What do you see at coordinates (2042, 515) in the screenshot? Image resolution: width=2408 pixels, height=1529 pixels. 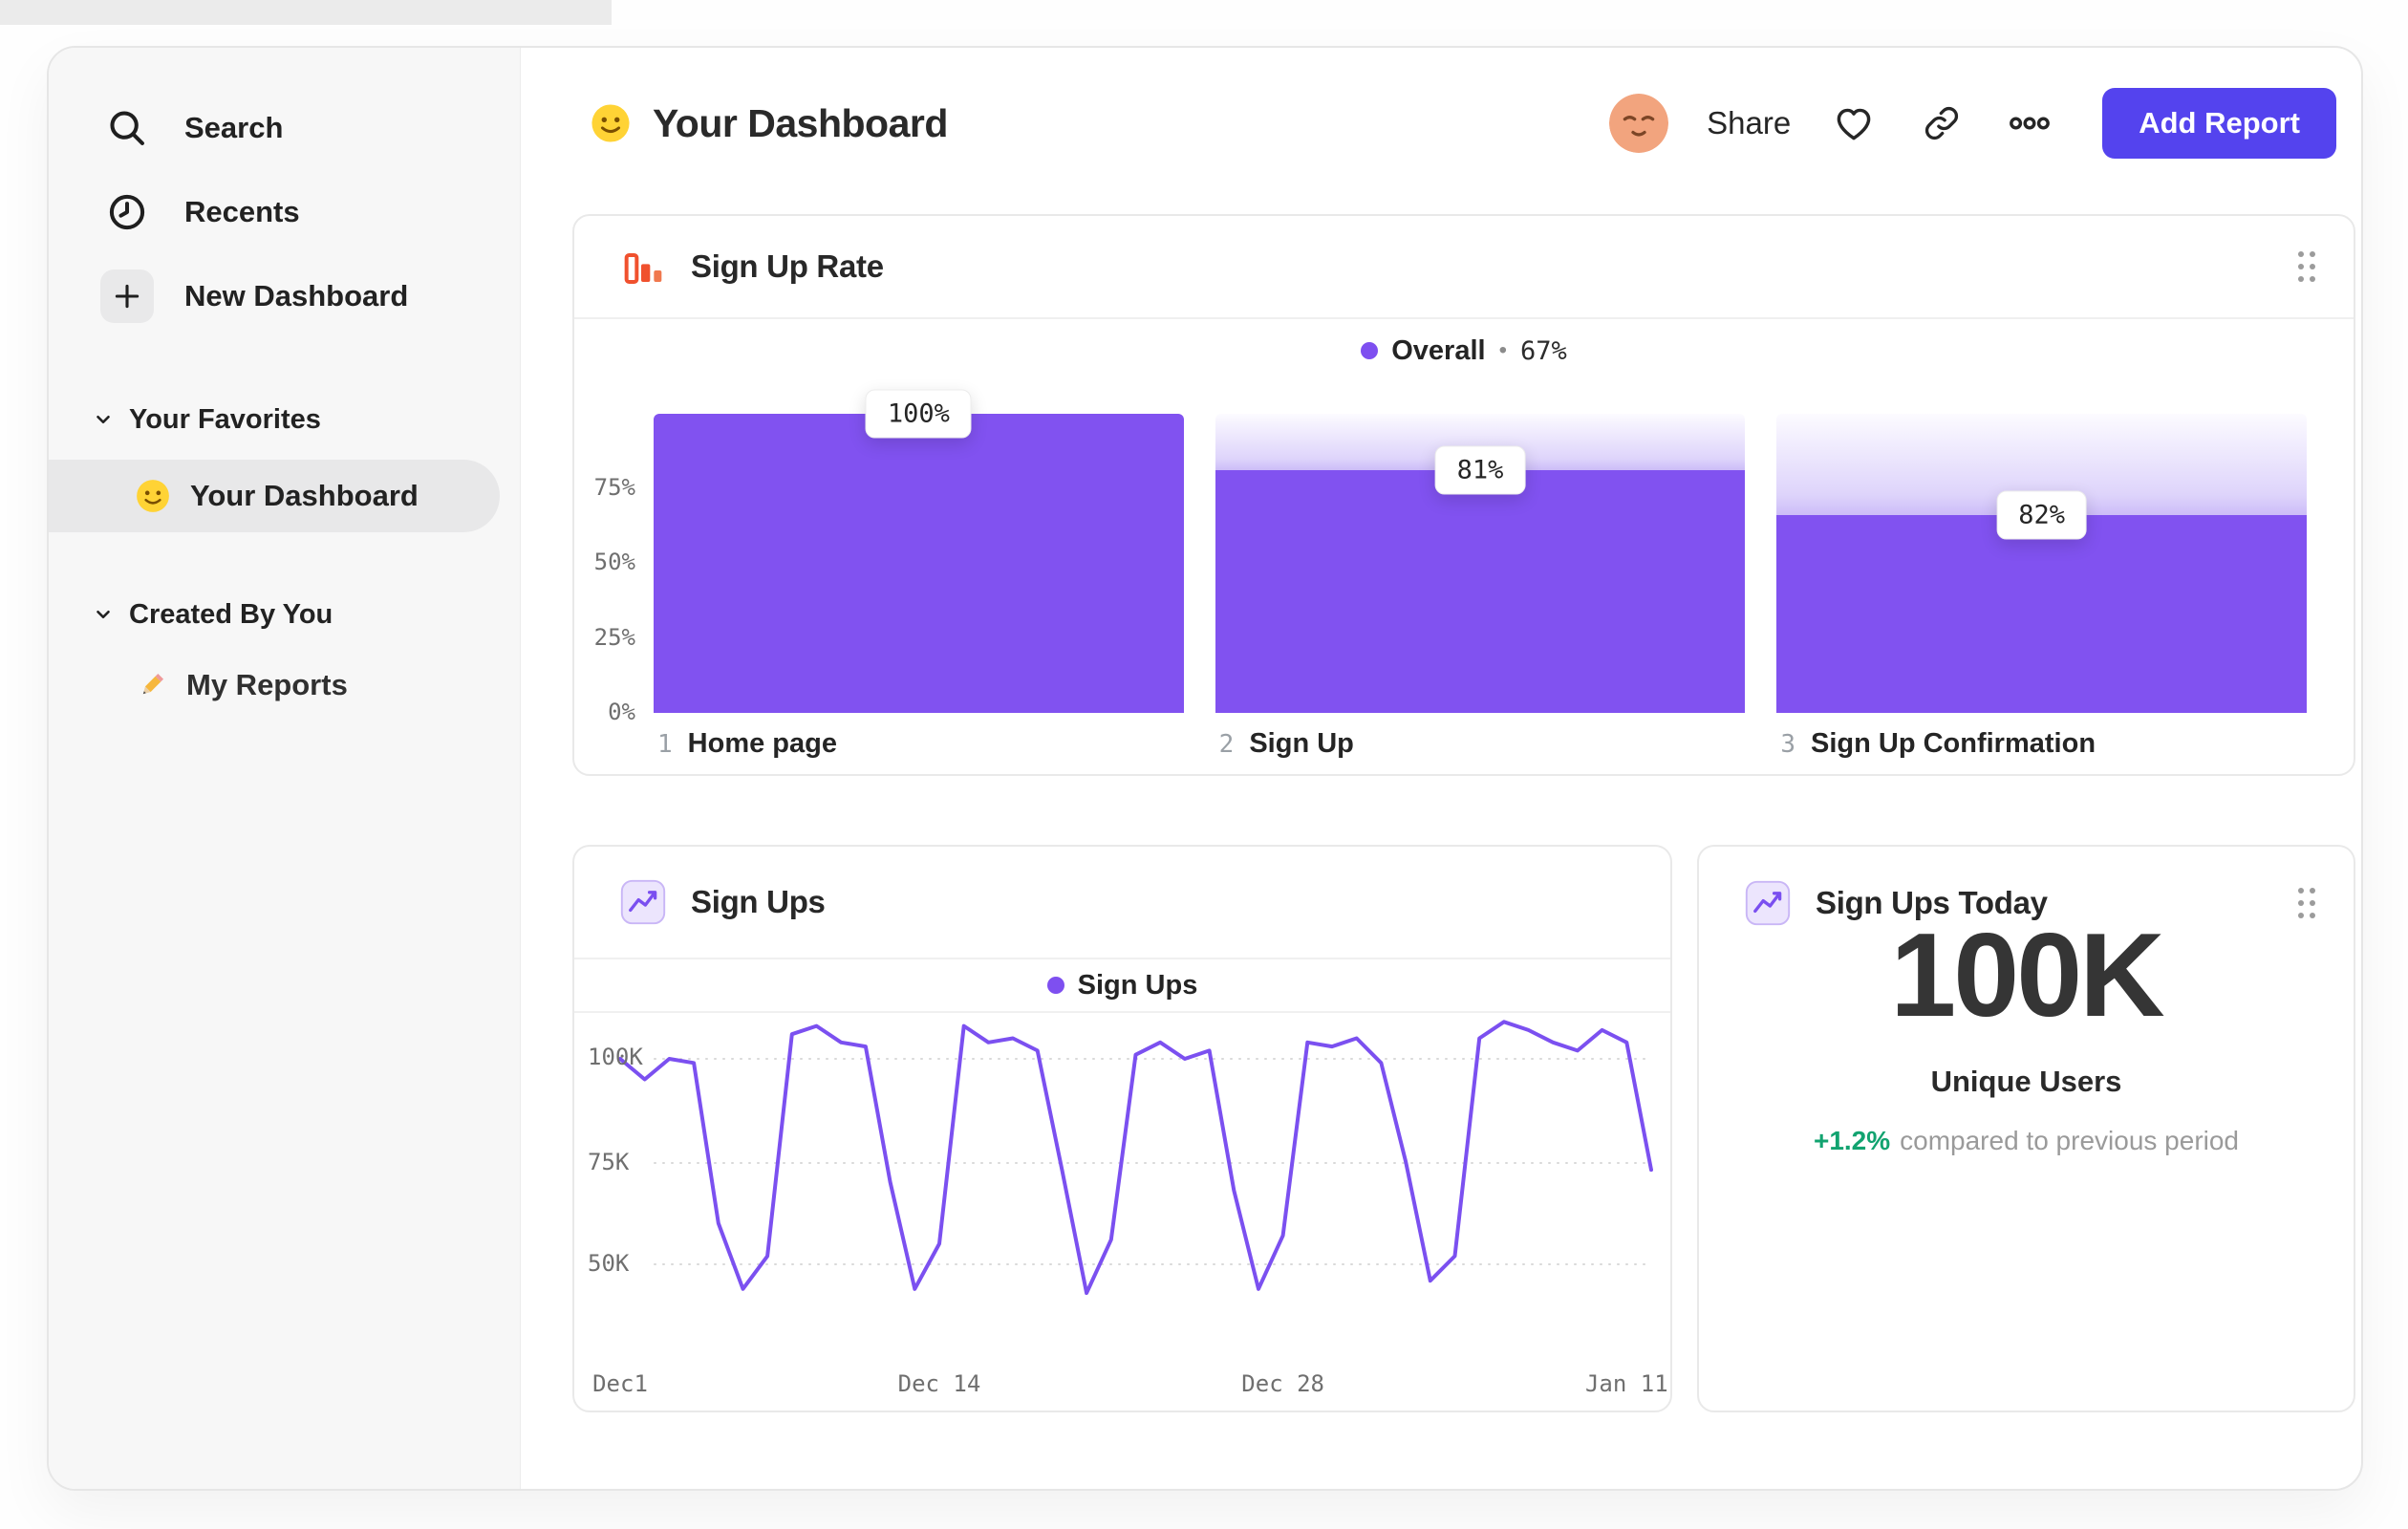 I see `funnel-value-chip: 82%` at bounding box center [2042, 515].